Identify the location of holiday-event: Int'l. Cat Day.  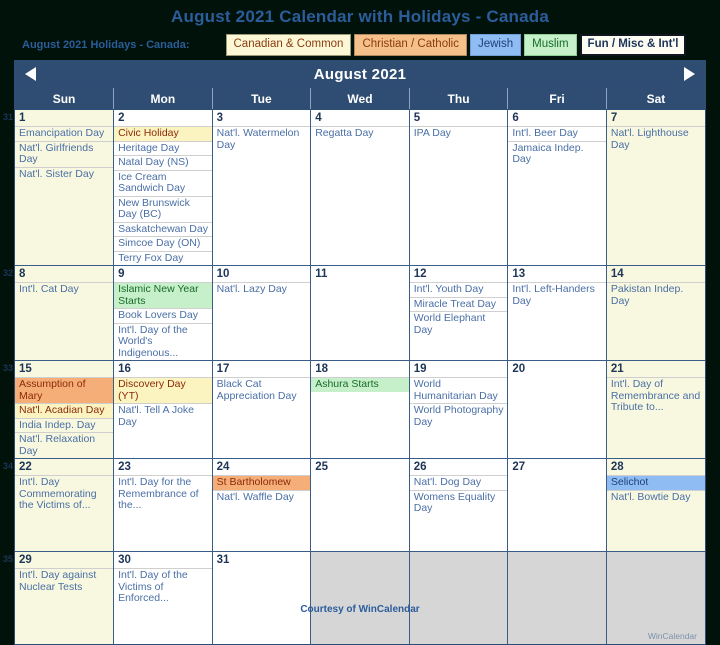
(64, 289).